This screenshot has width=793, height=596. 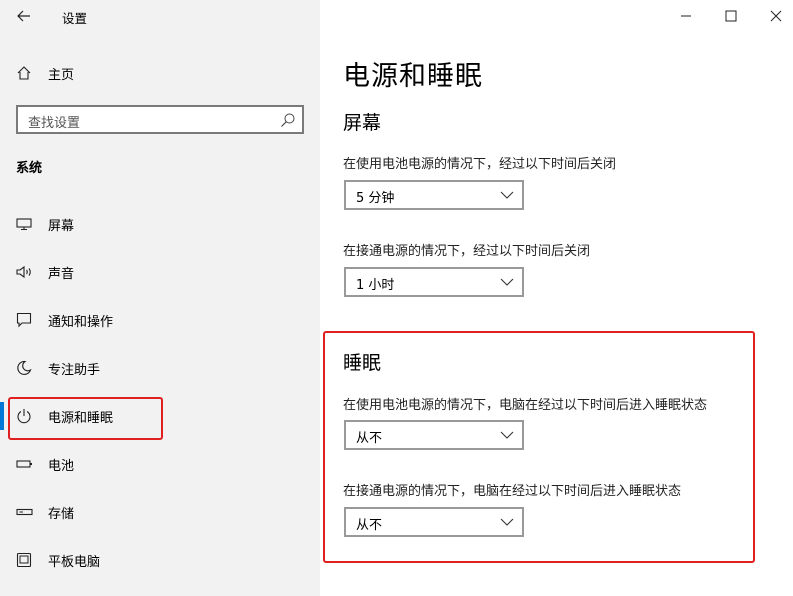 I want to click on sidebar-item-label: 屏幕, so click(x=61, y=226).